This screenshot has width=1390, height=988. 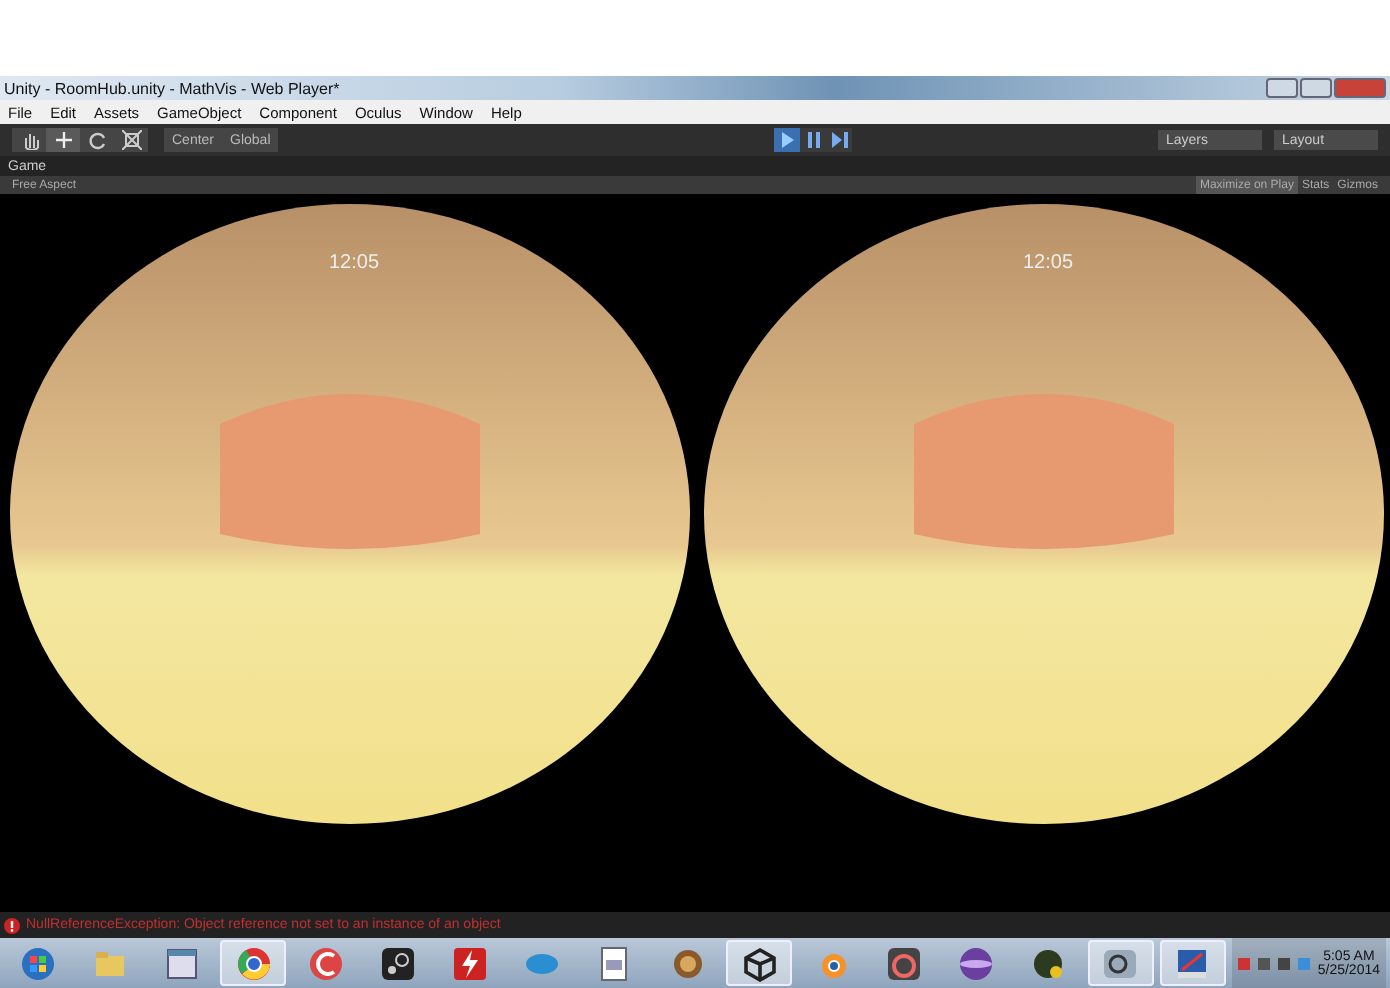 What do you see at coordinates (1192, 963) in the screenshot?
I see `monitor-icon` at bounding box center [1192, 963].